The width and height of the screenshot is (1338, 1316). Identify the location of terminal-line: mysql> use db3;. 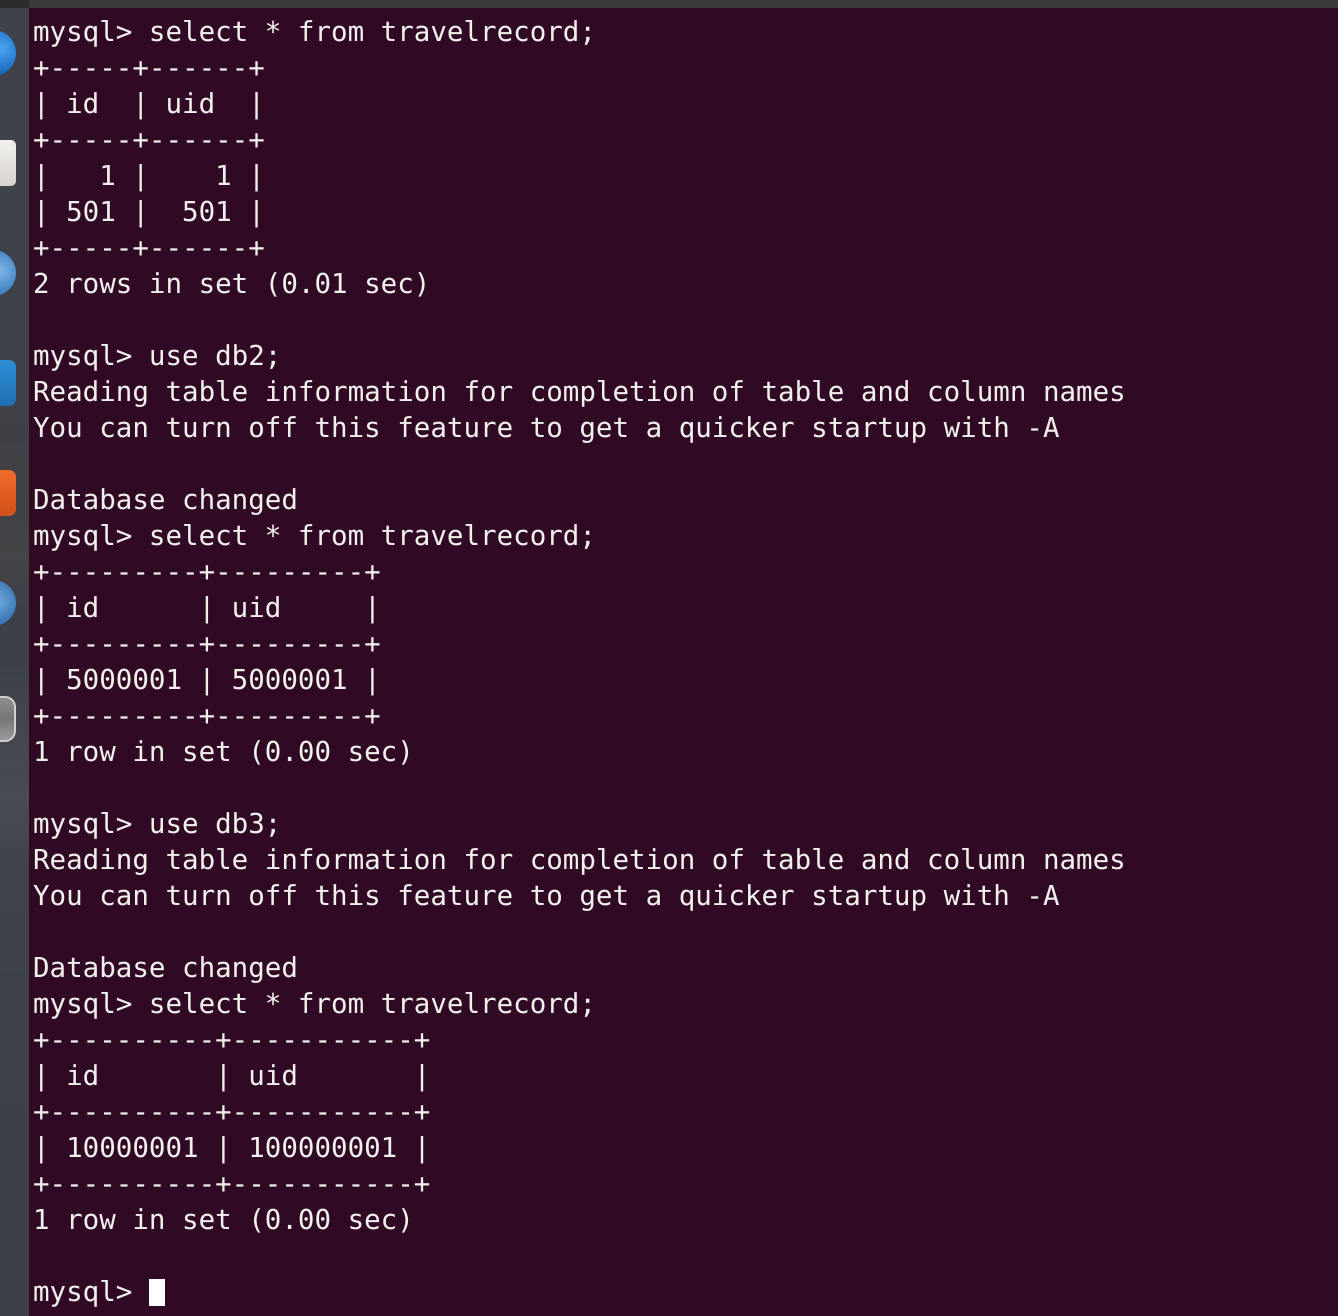
(157, 824).